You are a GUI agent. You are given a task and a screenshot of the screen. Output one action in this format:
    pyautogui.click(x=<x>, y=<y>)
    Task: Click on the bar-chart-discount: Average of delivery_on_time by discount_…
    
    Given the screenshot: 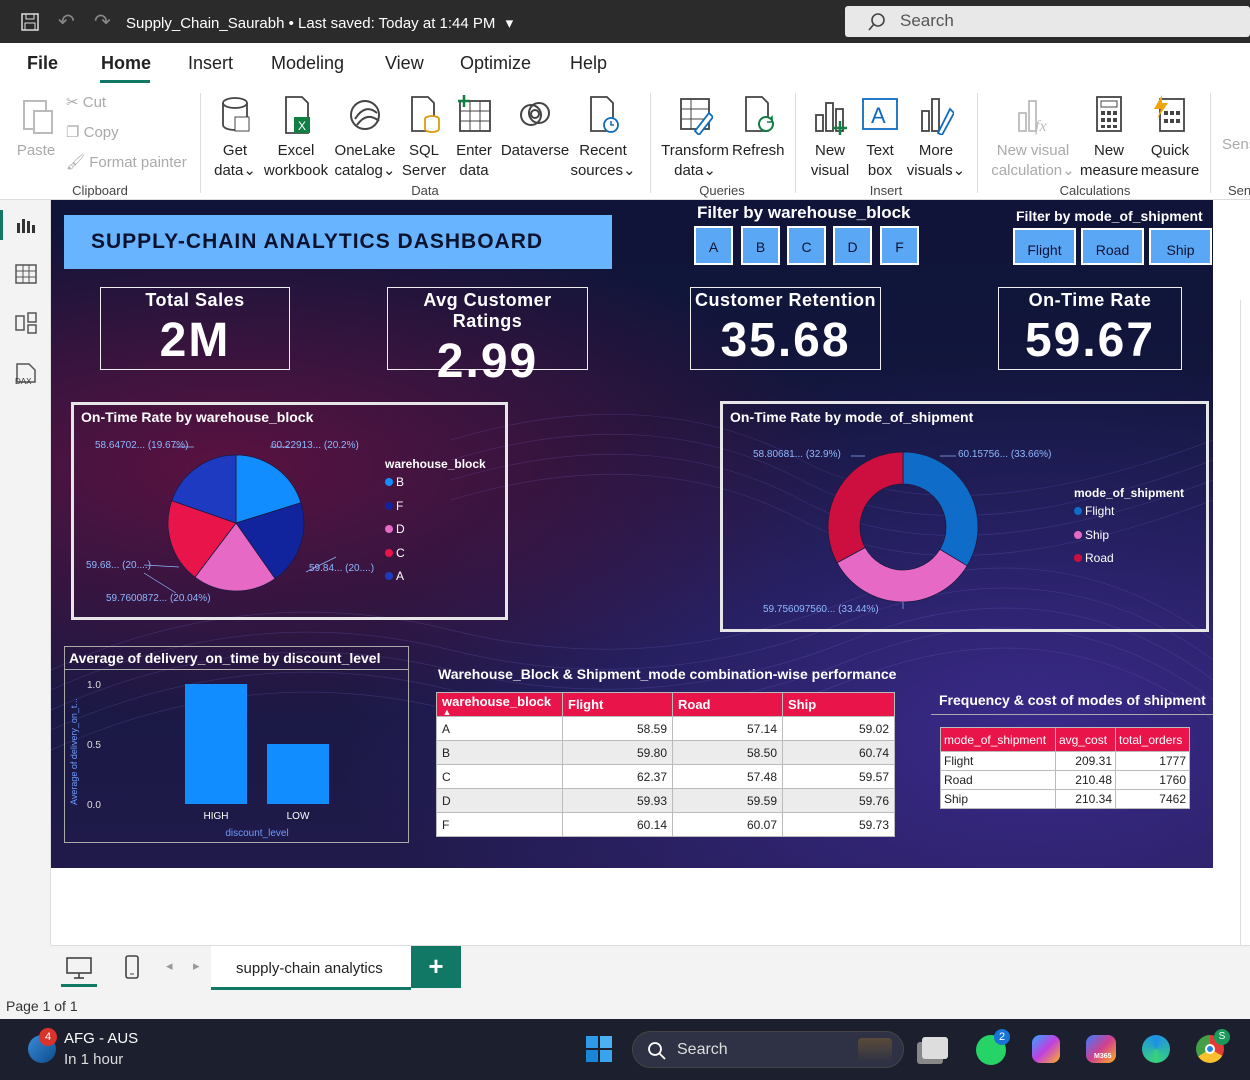 What is the action you would take?
    pyautogui.click(x=236, y=744)
    